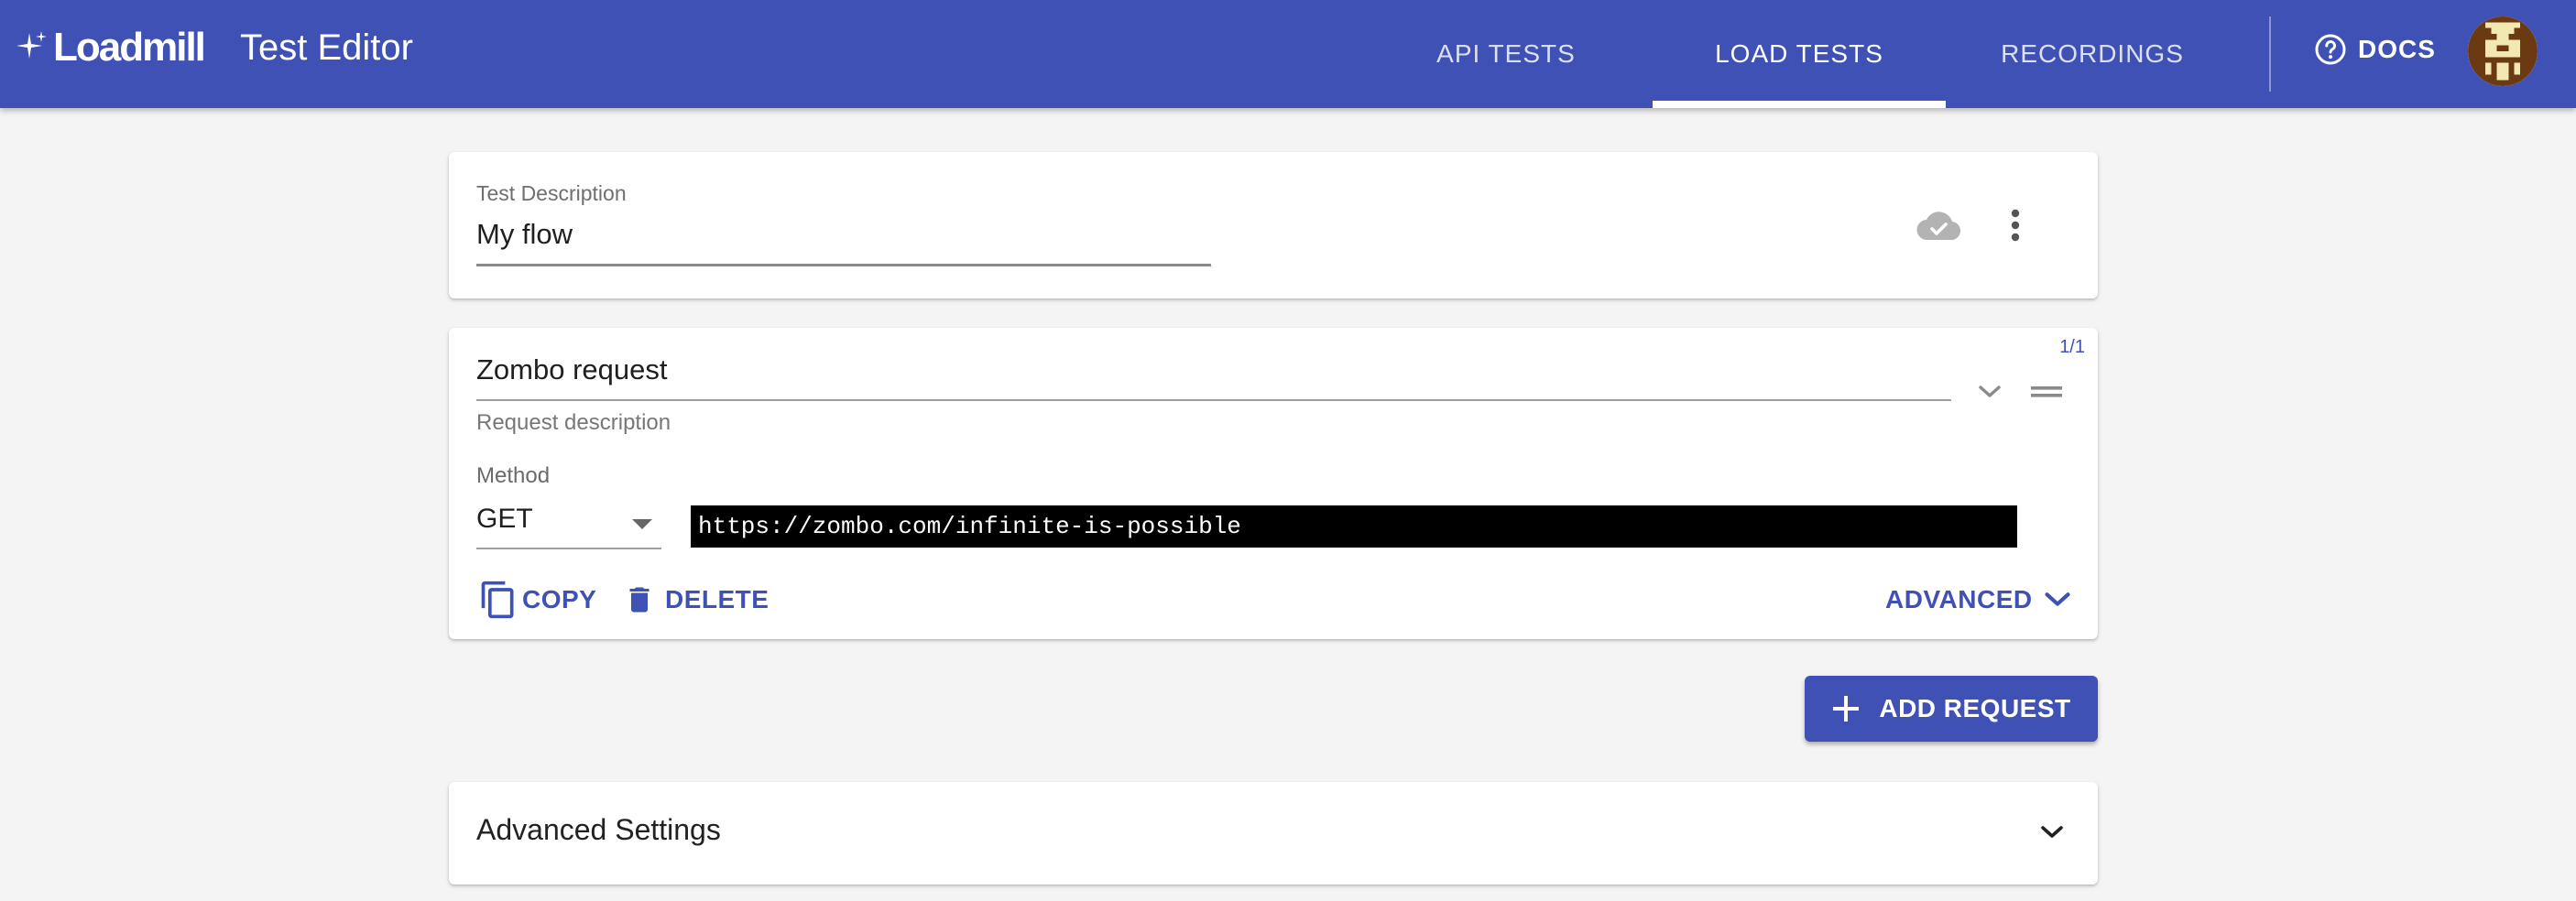 The width and height of the screenshot is (2576, 901). What do you see at coordinates (574, 423) in the screenshot?
I see `request-description-input: Request description` at bounding box center [574, 423].